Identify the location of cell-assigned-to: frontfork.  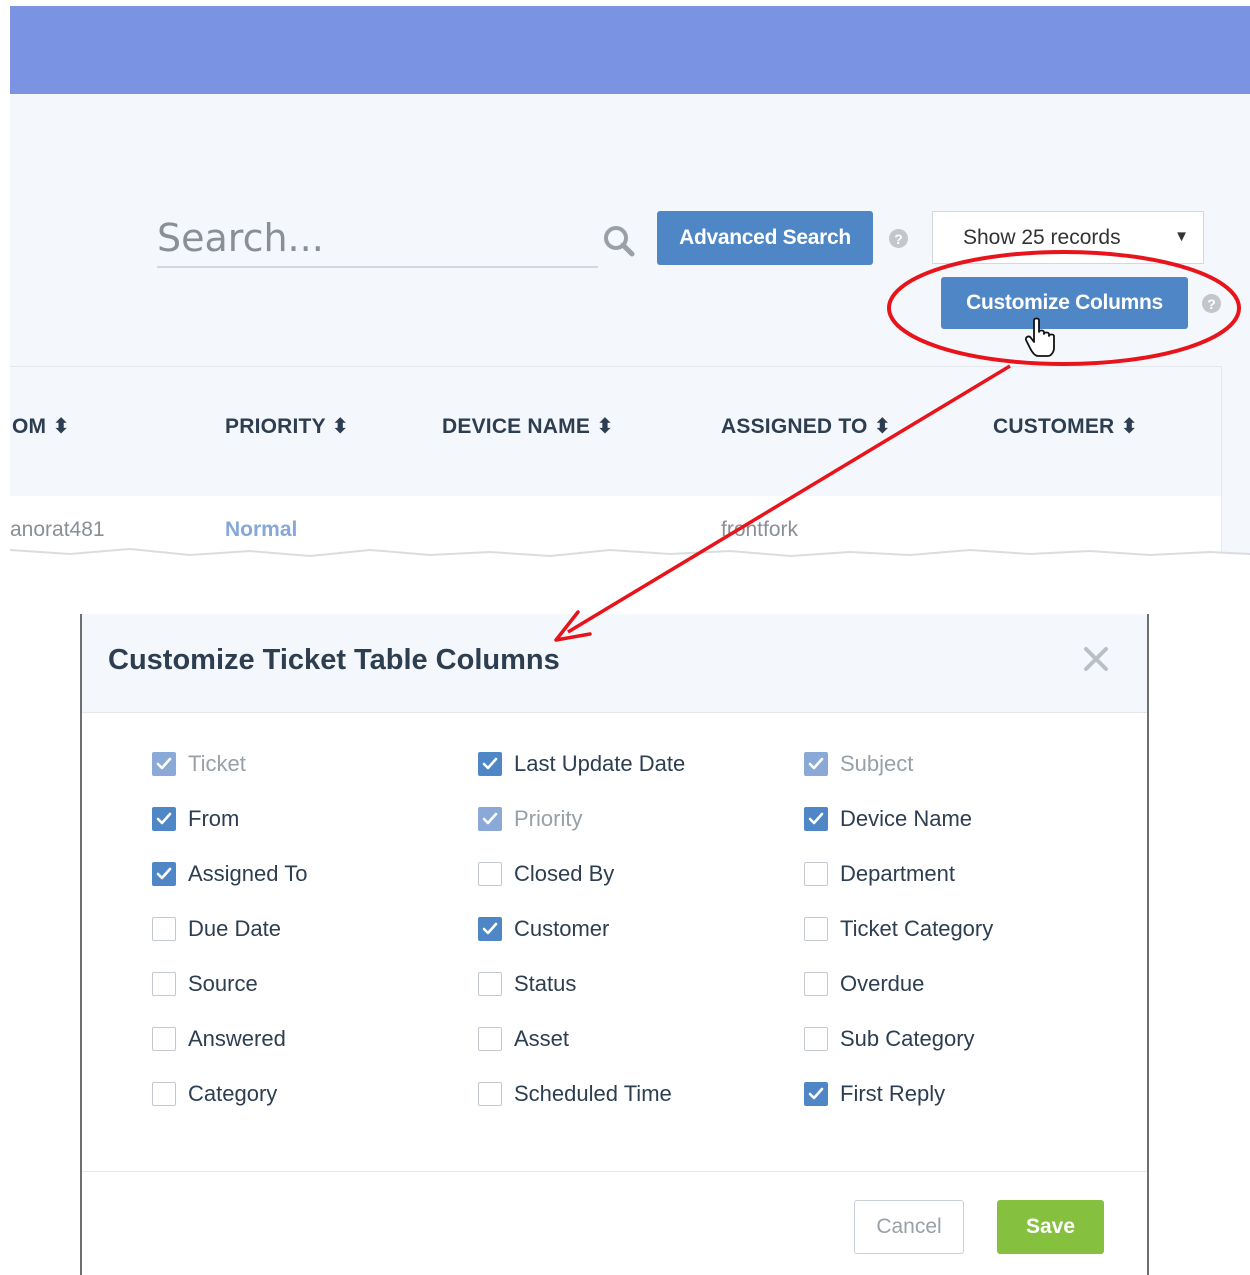
(760, 529).